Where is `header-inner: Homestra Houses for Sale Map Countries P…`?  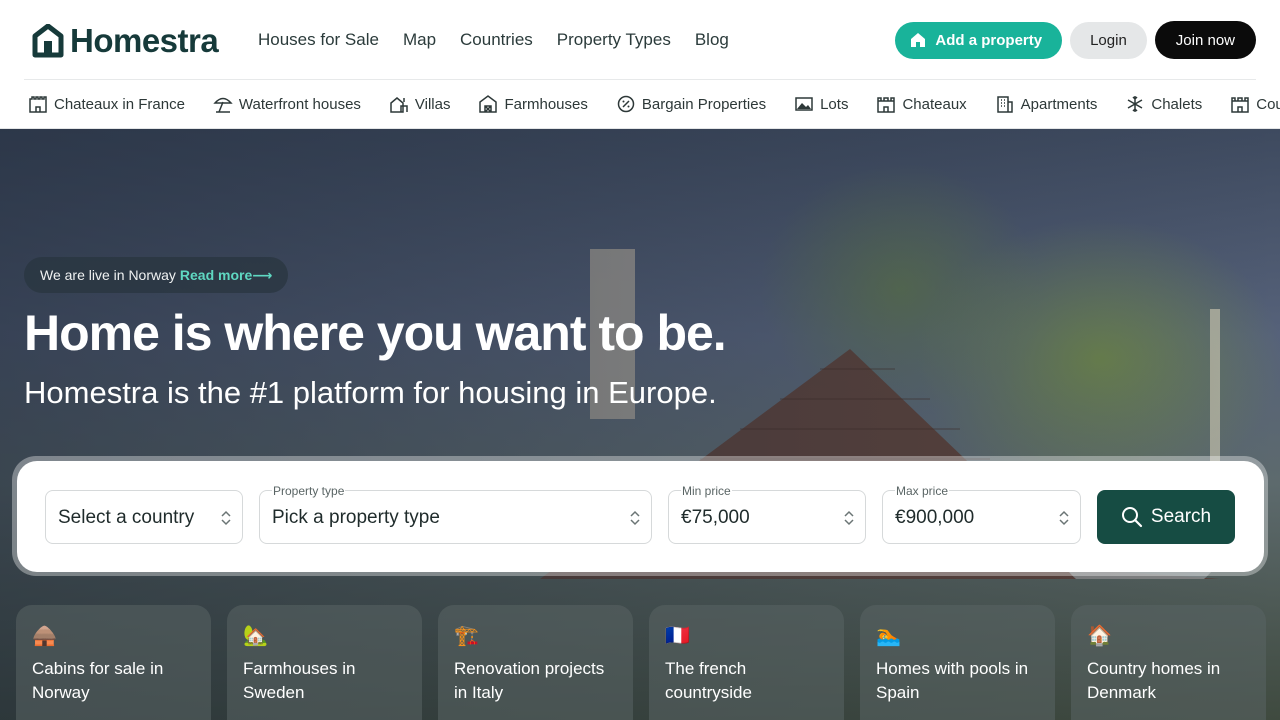 header-inner: Homestra Houses for Sale Map Countries P… is located at coordinates (640, 40).